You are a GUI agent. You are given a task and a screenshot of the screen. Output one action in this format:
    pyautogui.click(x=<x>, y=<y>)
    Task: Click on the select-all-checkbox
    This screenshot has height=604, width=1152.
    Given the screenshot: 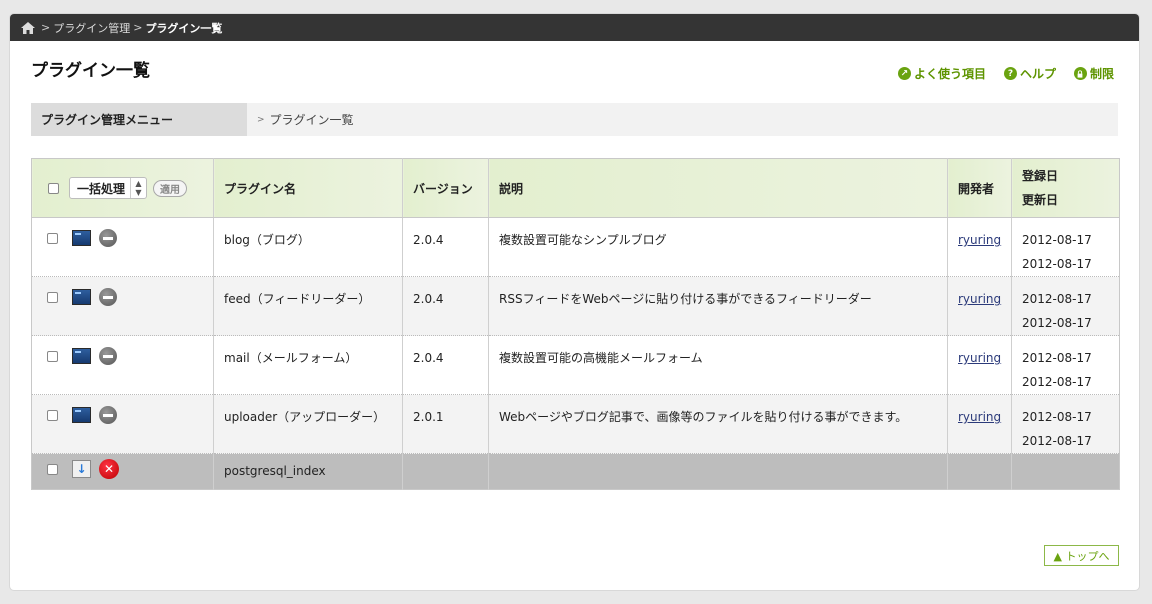 What is the action you would take?
    pyautogui.click(x=53, y=188)
    